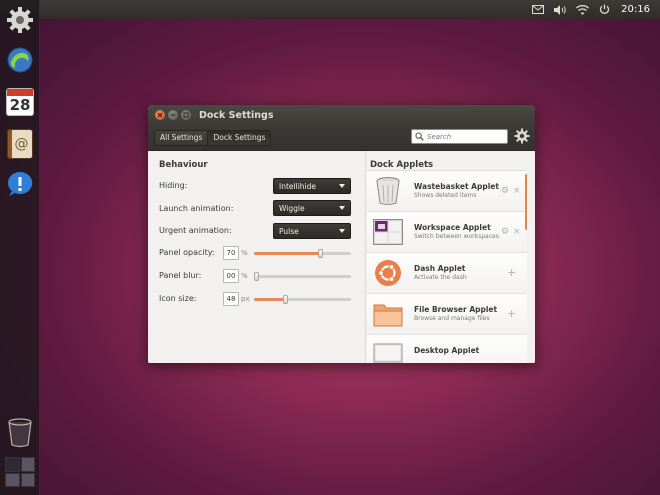  I want to click on list-item: Desktop Applet, so click(447, 349).